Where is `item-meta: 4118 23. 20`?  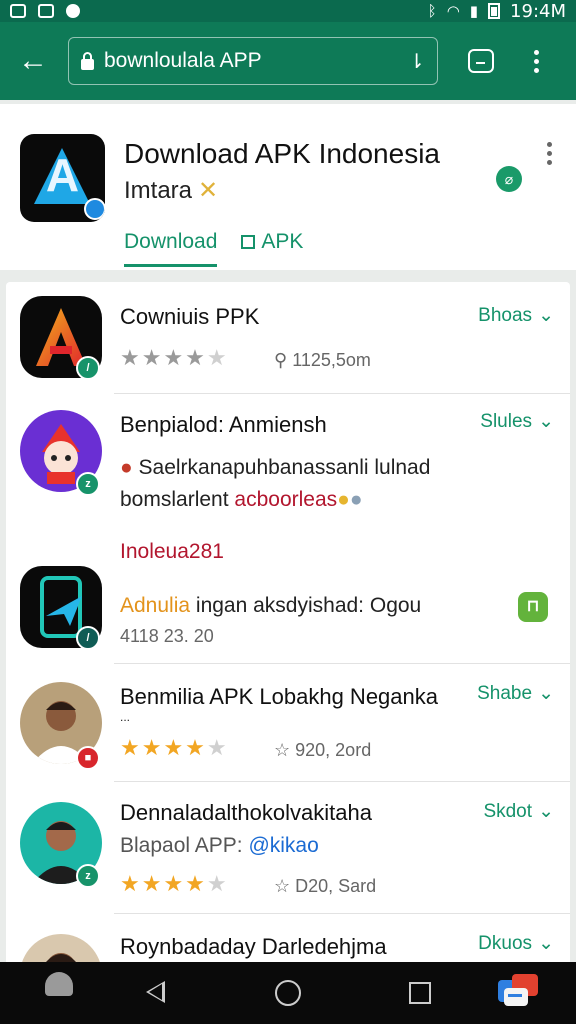 item-meta: 4118 23. 20 is located at coordinates (167, 636).